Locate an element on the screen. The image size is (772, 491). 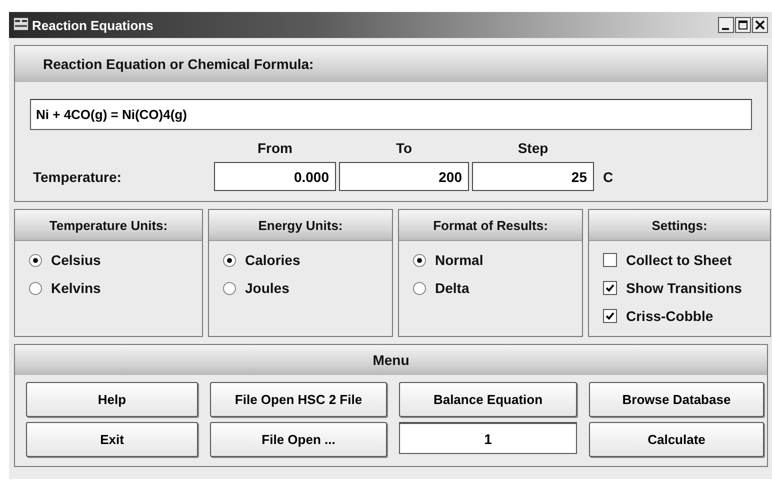
option-label: Normal is located at coordinates (459, 260).